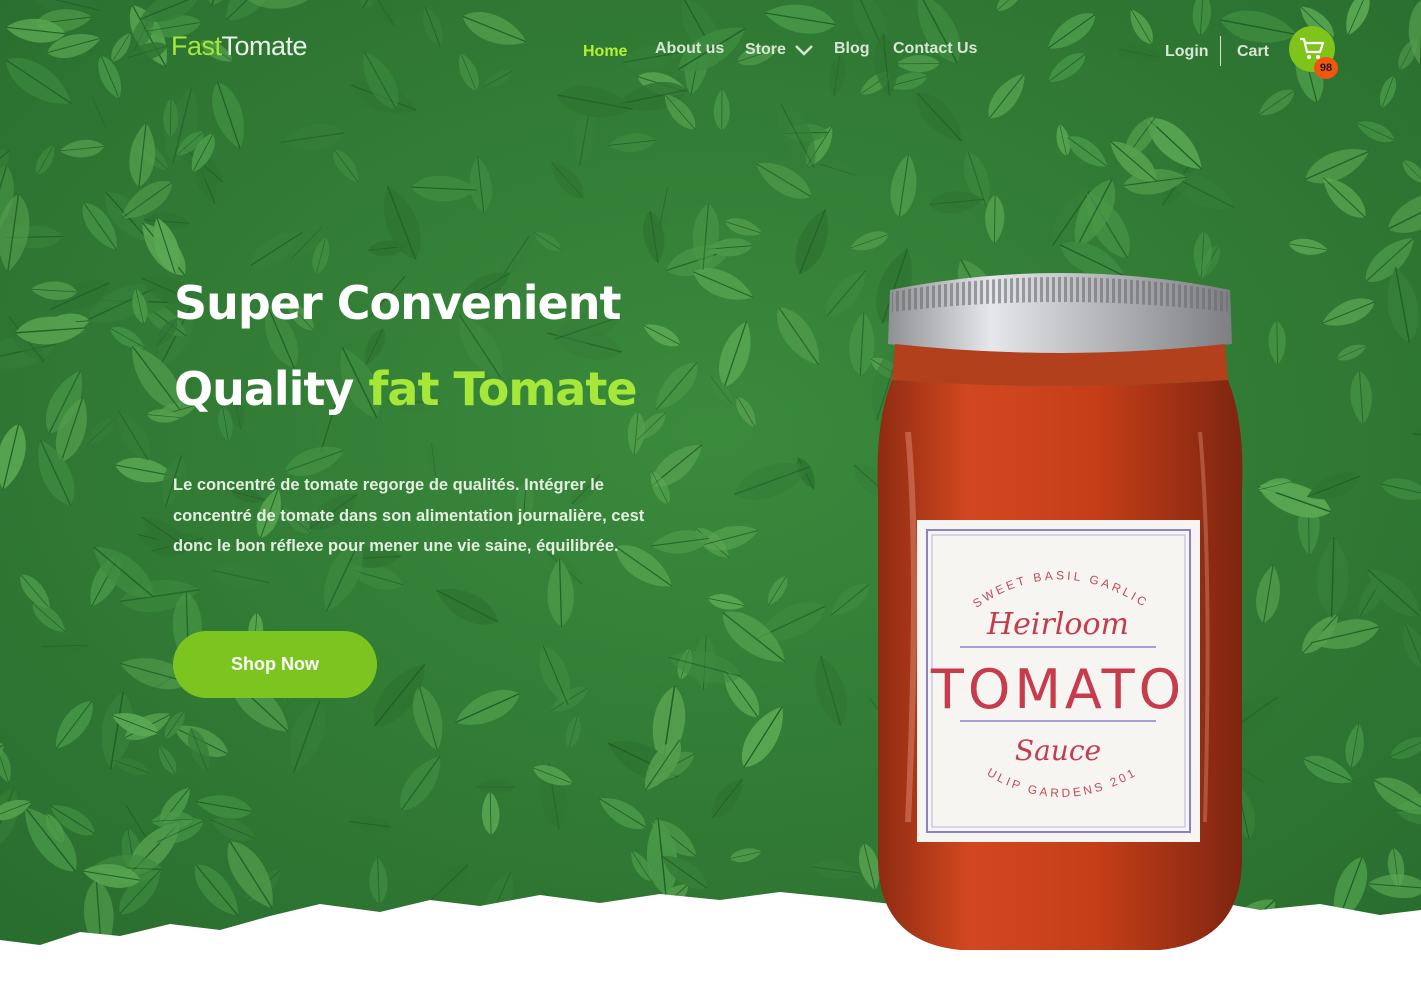 The image size is (1421, 985). Describe the element at coordinates (264, 389) in the screenshot. I see `headline-white: Quality` at that location.